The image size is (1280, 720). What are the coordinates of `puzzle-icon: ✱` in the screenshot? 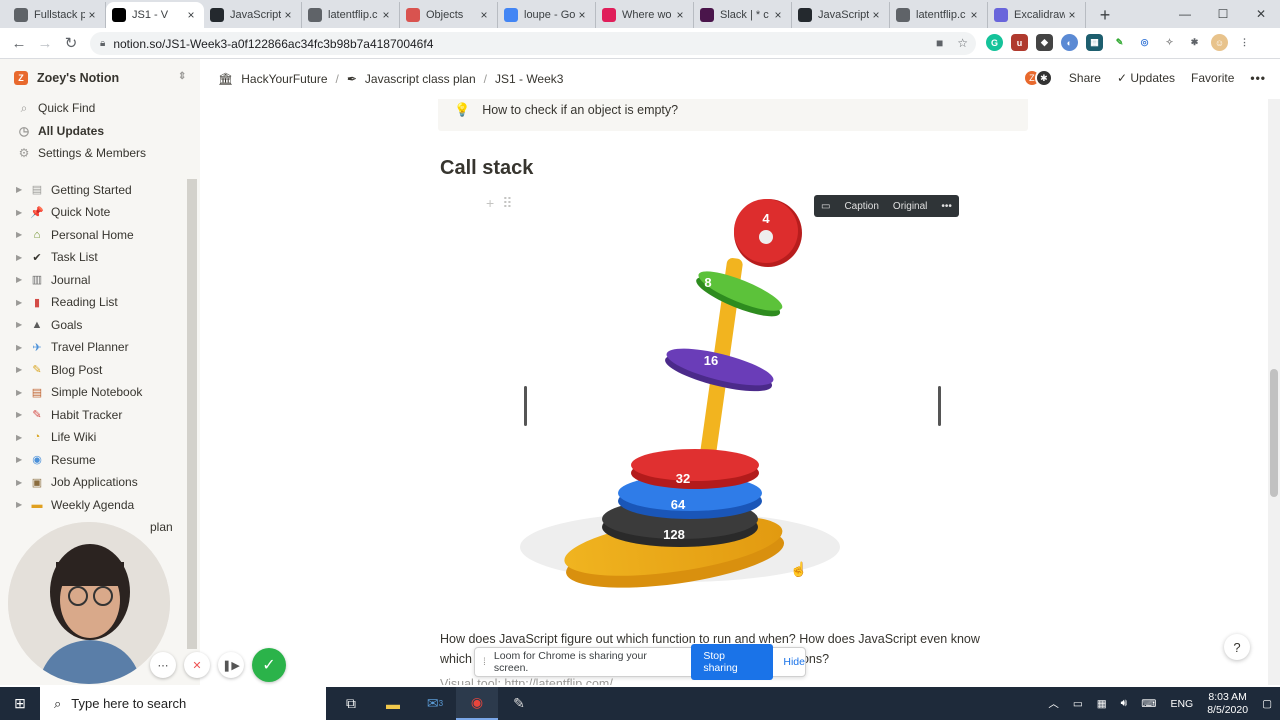 It's located at (1194, 42).